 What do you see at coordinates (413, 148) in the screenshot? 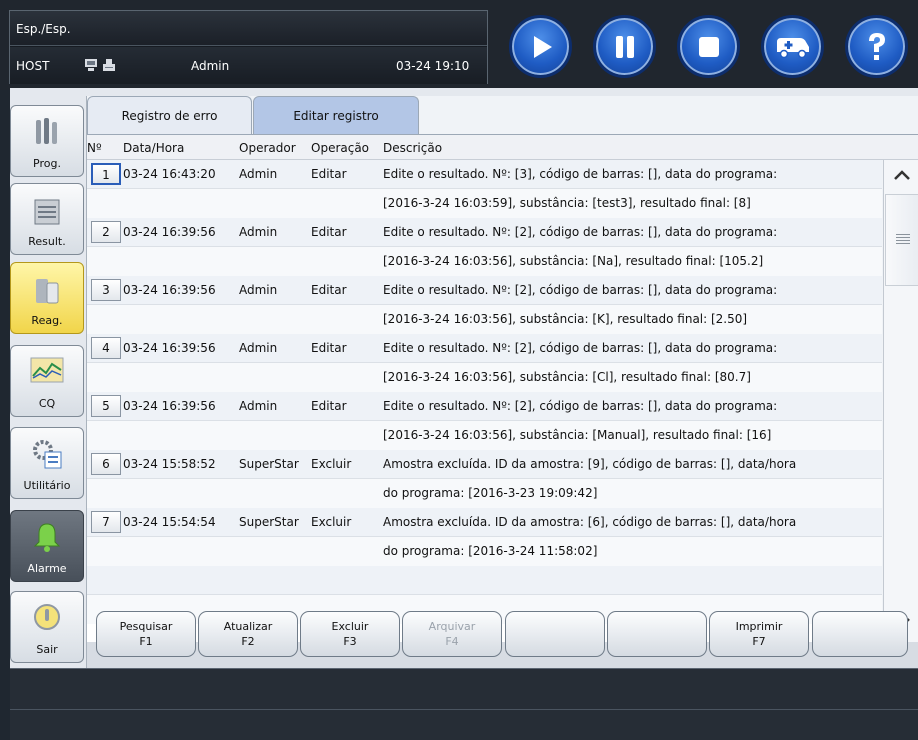
I see `col-header-description: Descrição` at bounding box center [413, 148].